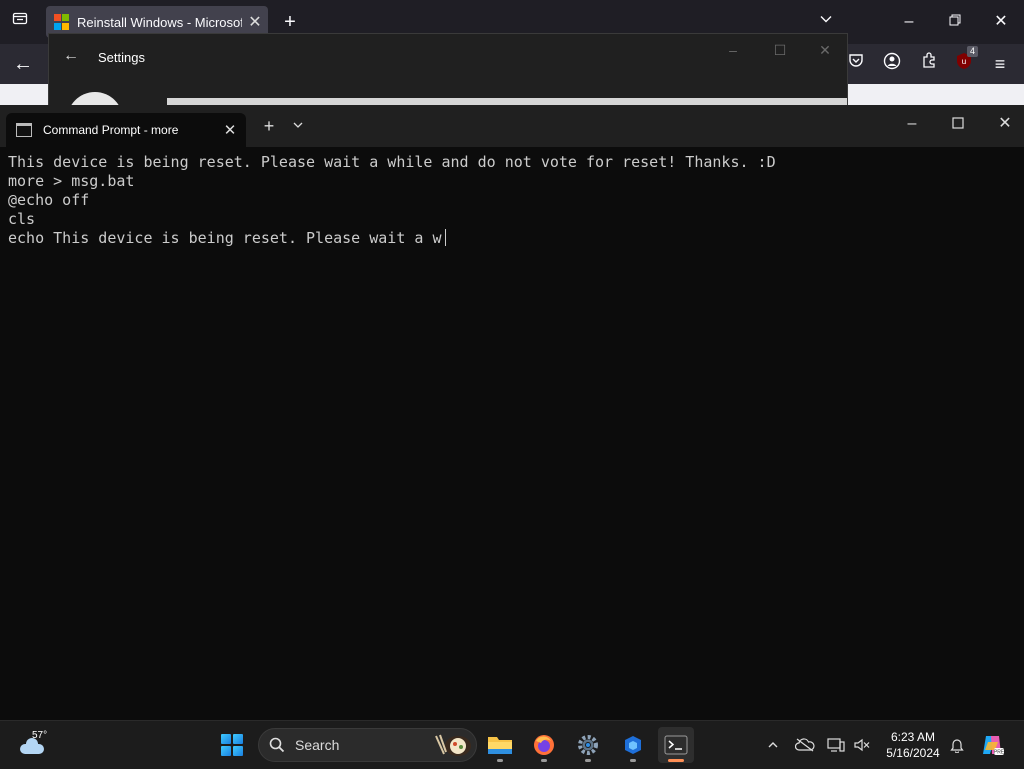 Image resolution: width=1024 pixels, height=769 pixels. I want to click on weather-temp: 57°, so click(40, 735).